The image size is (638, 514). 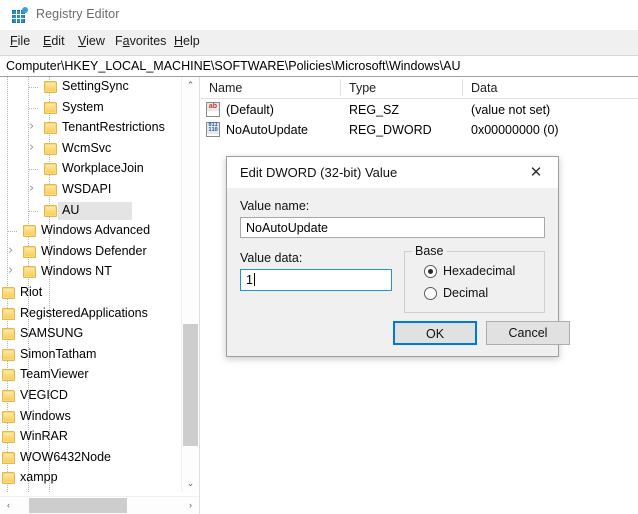 I want to click on ok-button: OK, so click(x=435, y=333).